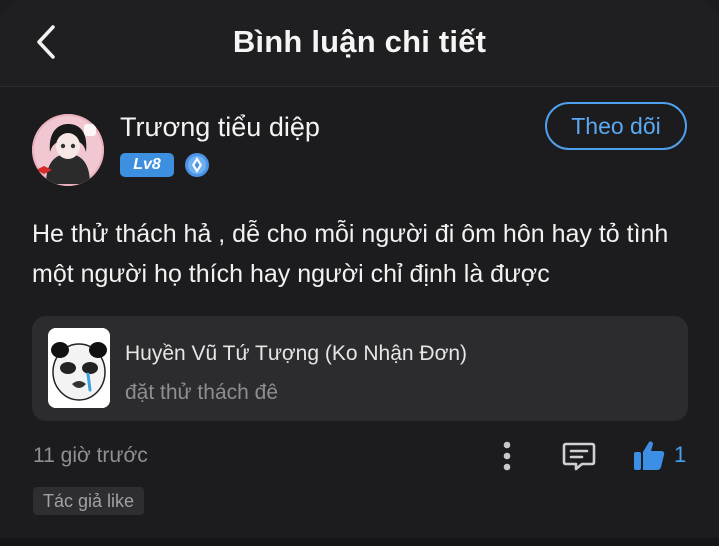  I want to click on comment-icon, so click(579, 456).